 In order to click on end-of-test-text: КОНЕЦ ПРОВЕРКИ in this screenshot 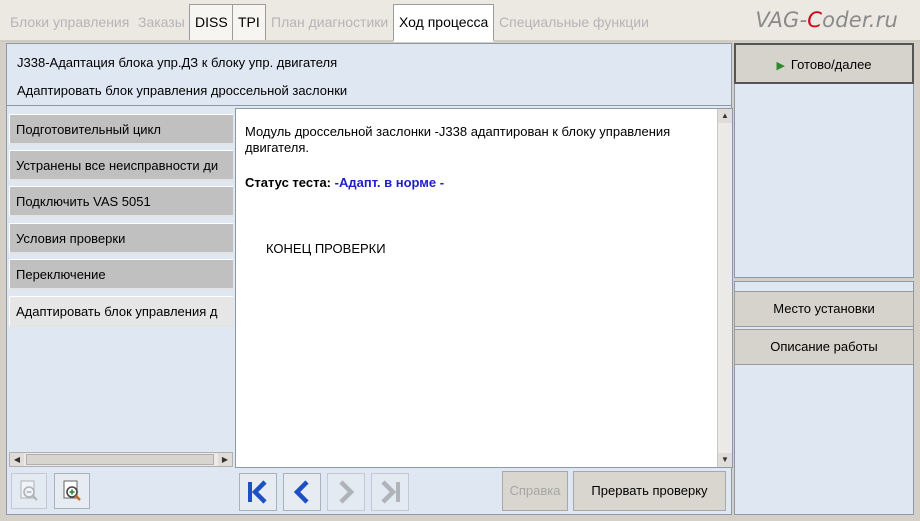, I will do `click(326, 248)`.